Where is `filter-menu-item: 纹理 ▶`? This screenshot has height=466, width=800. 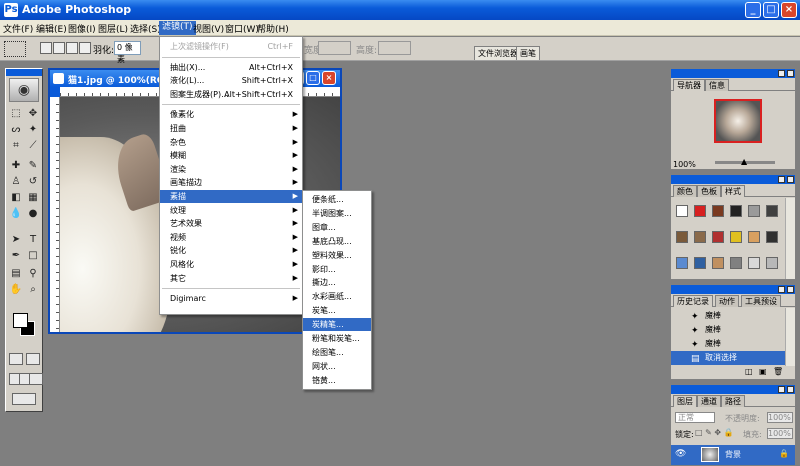 filter-menu-item: 纹理 ▶ is located at coordinates (231, 210).